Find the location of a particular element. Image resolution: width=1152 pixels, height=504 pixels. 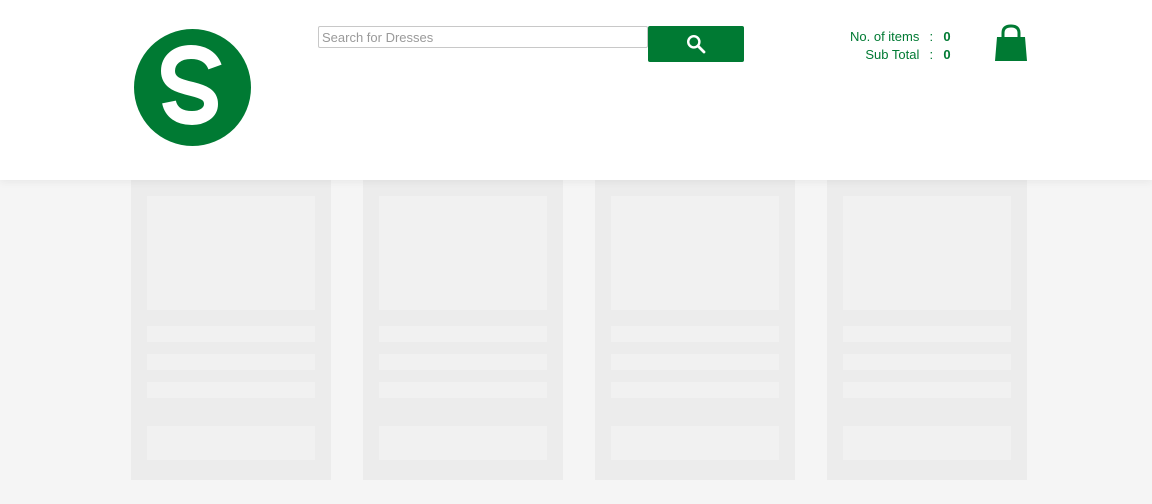

s-logo-icon is located at coordinates (192, 87).